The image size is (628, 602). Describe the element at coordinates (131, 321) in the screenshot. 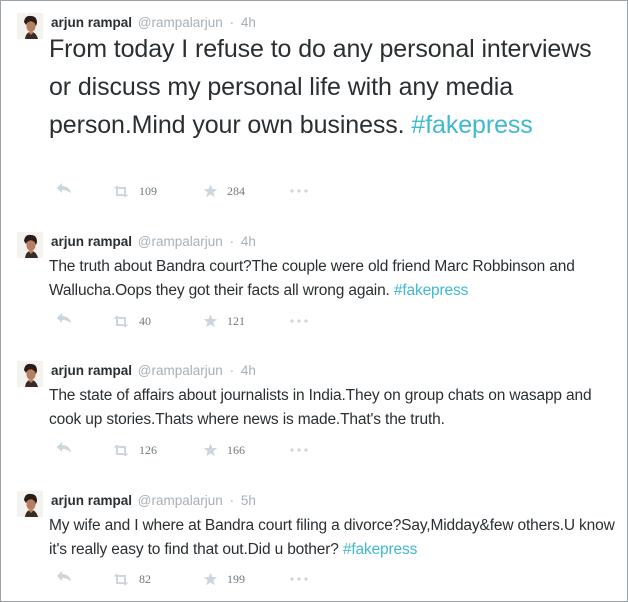

I see `retweet-button: 40` at that location.